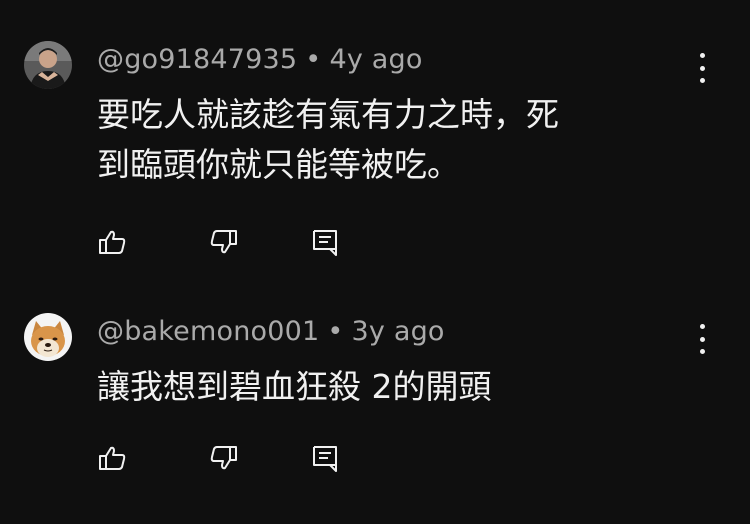 This screenshot has height=524, width=750. I want to click on comment-text: 讓我想到碧血狂殺 2的開頭, so click(294, 386).